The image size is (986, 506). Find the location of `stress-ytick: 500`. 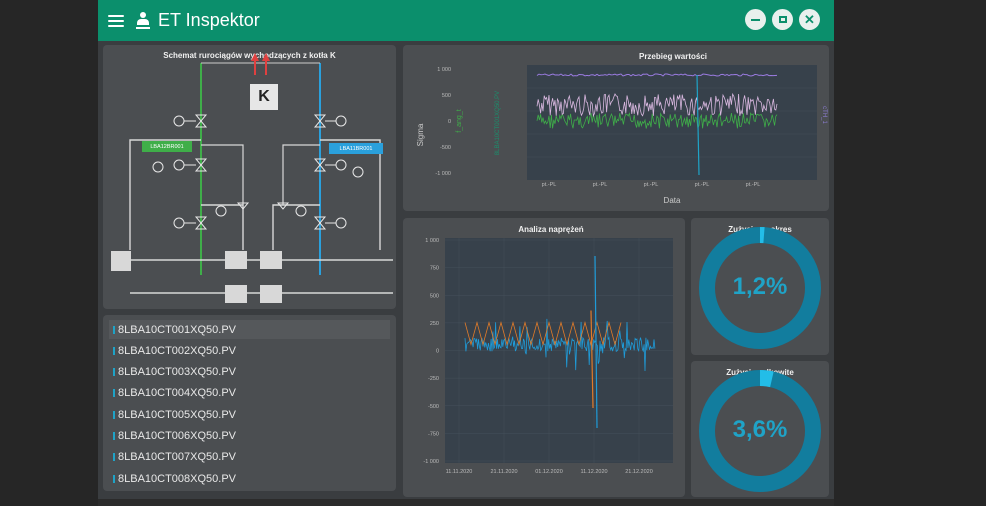

stress-ytick: 500 is located at coordinates (434, 296).